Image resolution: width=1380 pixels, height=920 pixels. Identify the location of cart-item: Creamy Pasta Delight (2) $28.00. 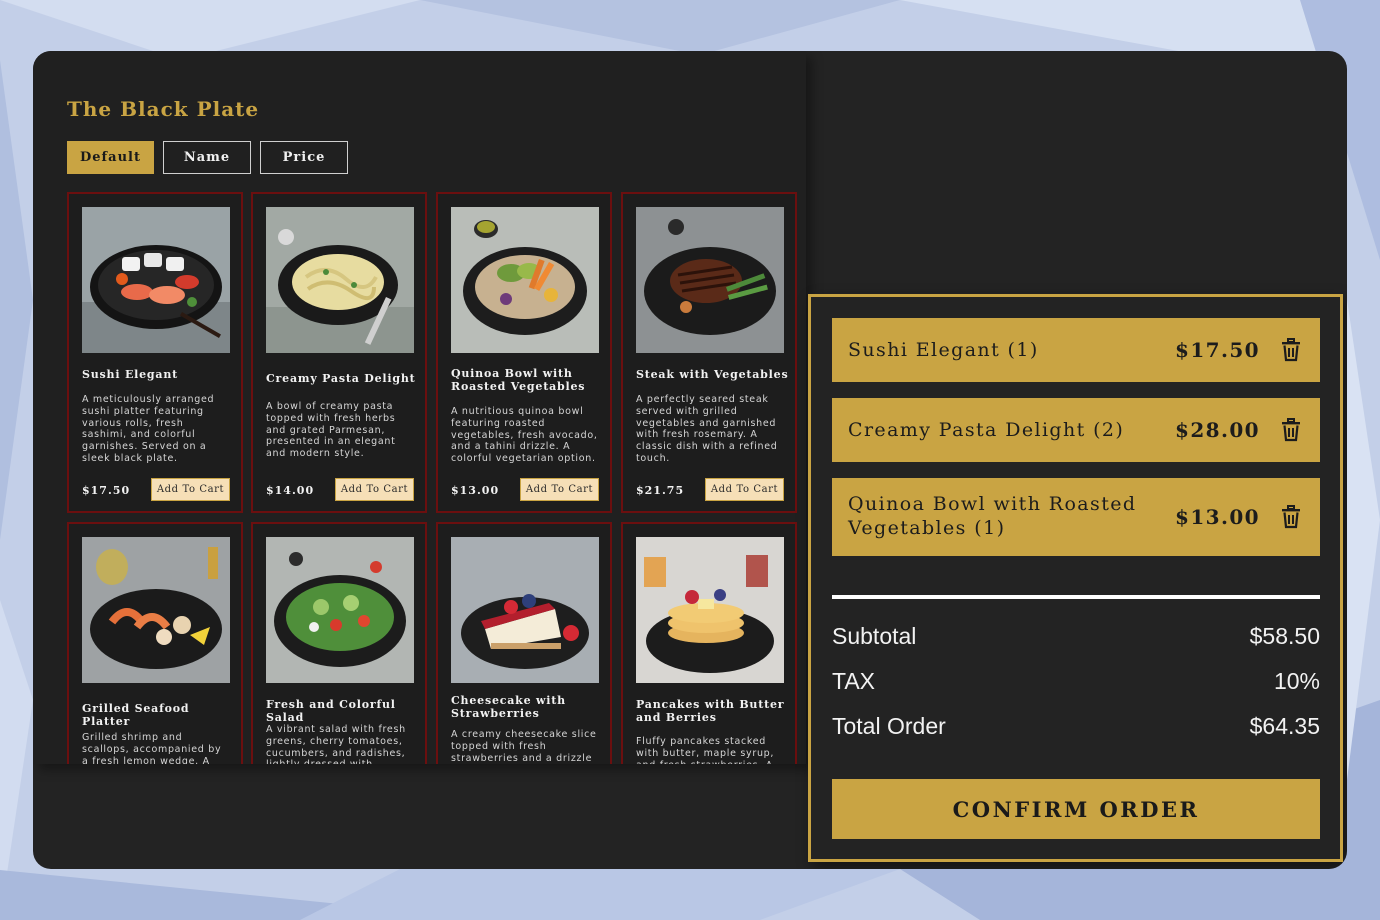
(1076, 430).